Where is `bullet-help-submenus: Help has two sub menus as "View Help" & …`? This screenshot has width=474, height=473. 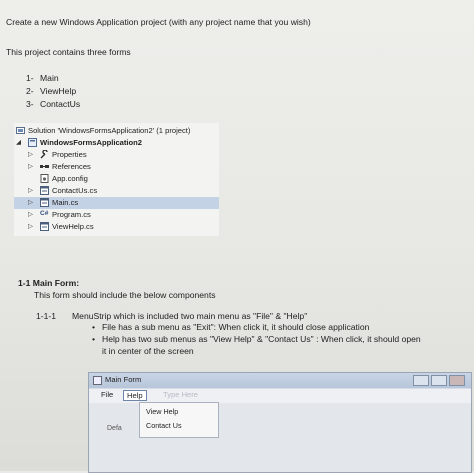 bullet-help-submenus: Help has two sub menus as "View Help" & … is located at coordinates (261, 339).